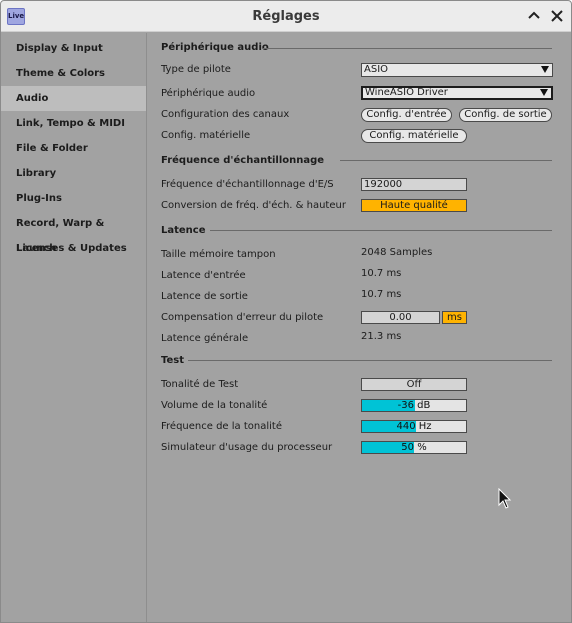  I want to click on compensation-unit-badge: ms, so click(454, 317).